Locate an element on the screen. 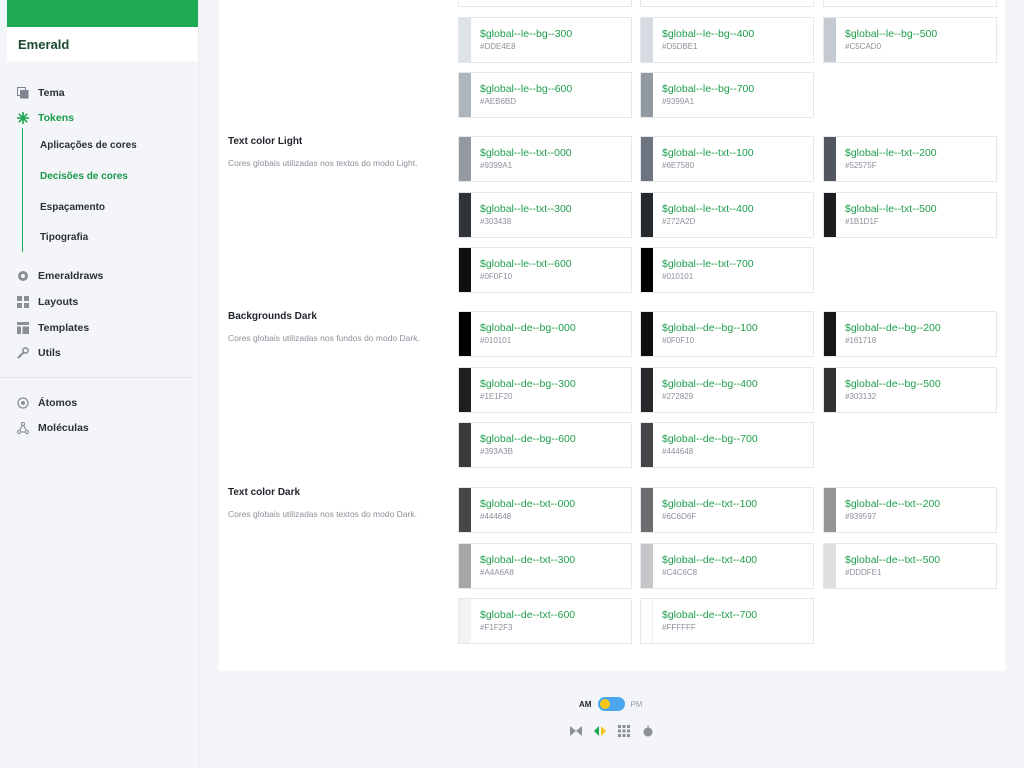 Image resolution: width=1024 pixels, height=768 pixels. apple-icon is located at coordinates (648, 731).